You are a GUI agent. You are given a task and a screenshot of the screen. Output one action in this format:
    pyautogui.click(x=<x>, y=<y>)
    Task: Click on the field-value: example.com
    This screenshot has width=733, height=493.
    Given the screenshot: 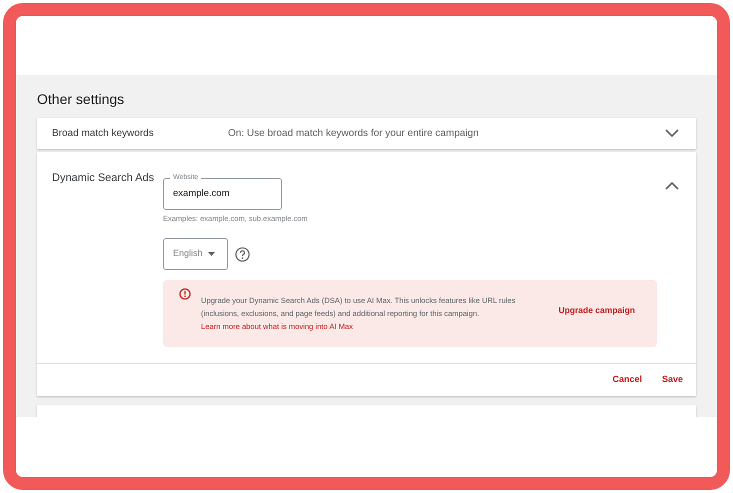 What is the action you would take?
    pyautogui.click(x=201, y=193)
    